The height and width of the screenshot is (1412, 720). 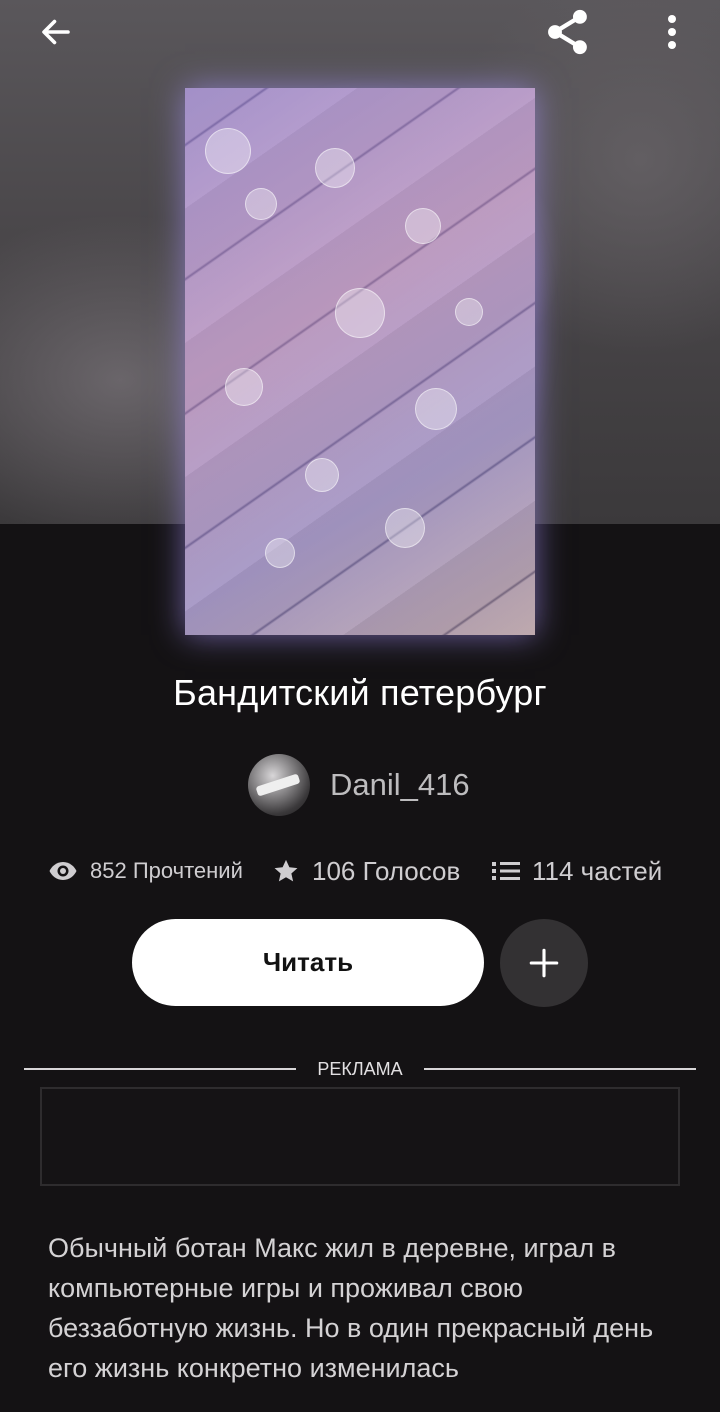 I want to click on story-stats: 852 Прочтений 106 Голосов 114 частей, so click(x=368, y=871).